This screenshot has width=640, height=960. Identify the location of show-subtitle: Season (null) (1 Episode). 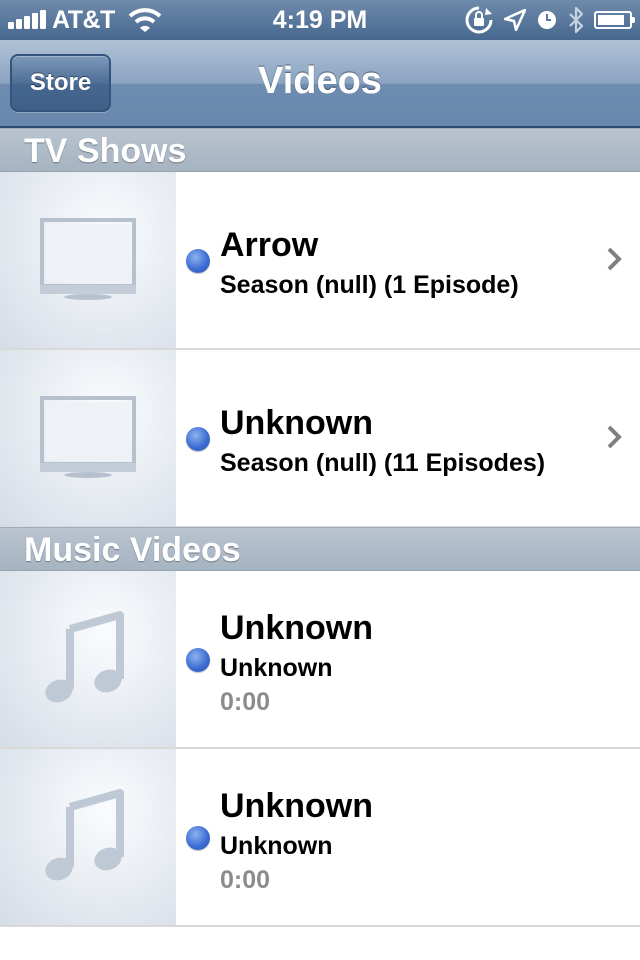
(369, 285).